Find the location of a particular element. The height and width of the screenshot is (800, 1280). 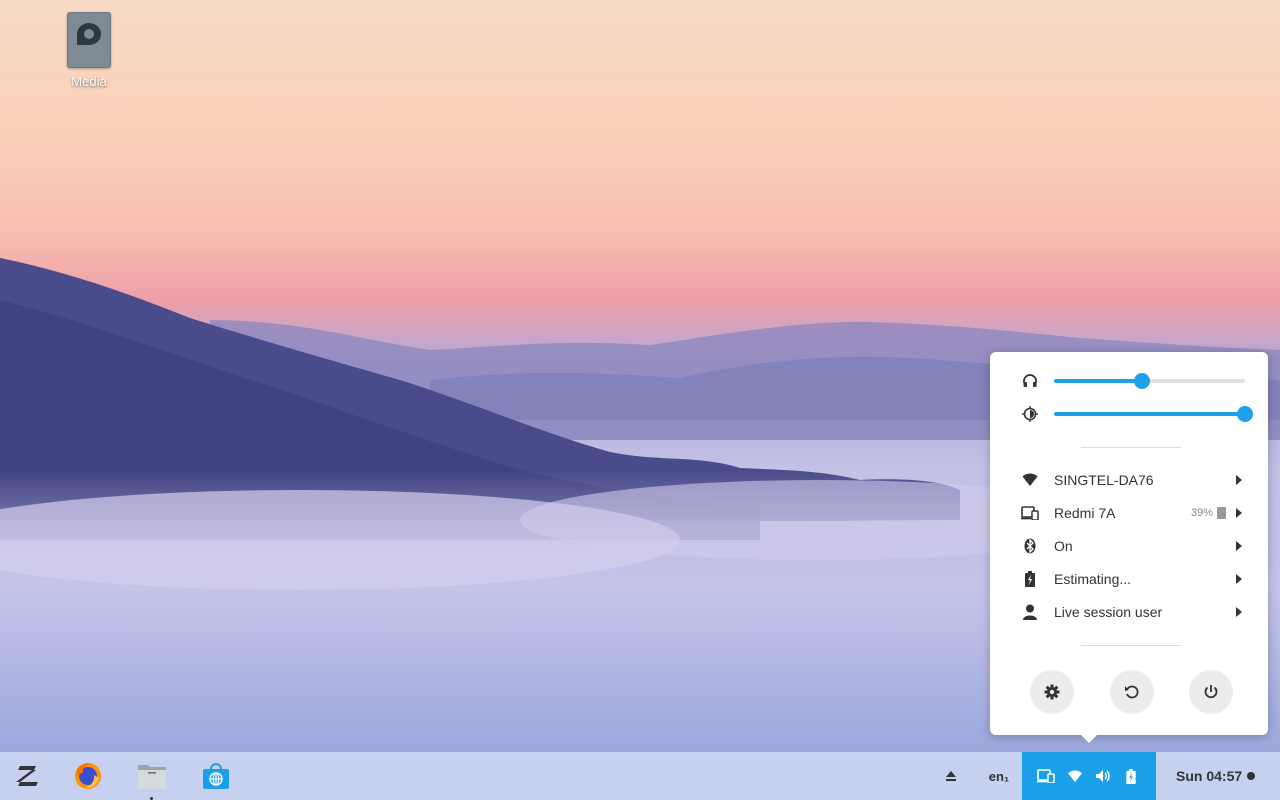

settings-gear-icon is located at coordinates (1052, 692).